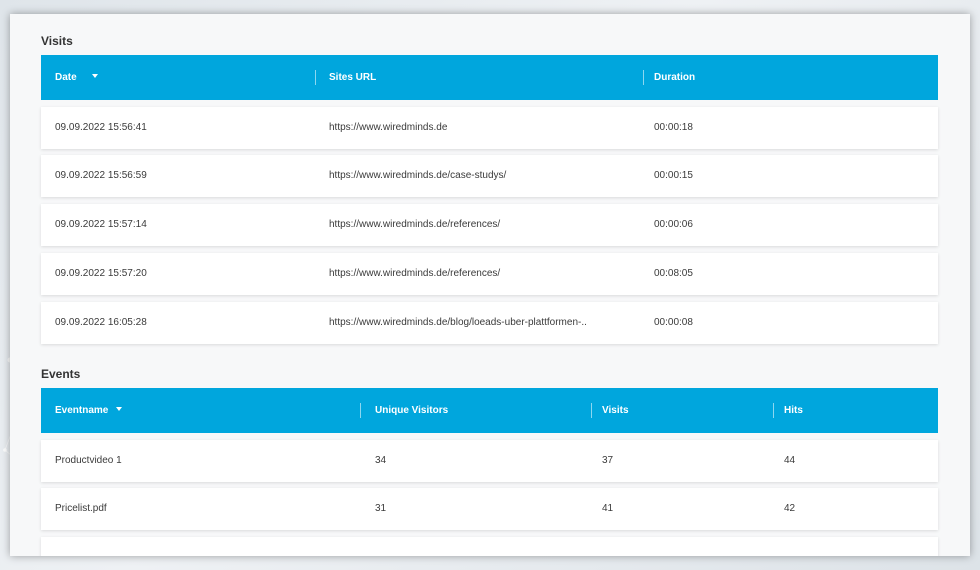 This screenshot has height=570, width=980. Describe the element at coordinates (418, 175) in the screenshot. I see `cell-url: https://www.wiredminds.de/case-studys/` at that location.